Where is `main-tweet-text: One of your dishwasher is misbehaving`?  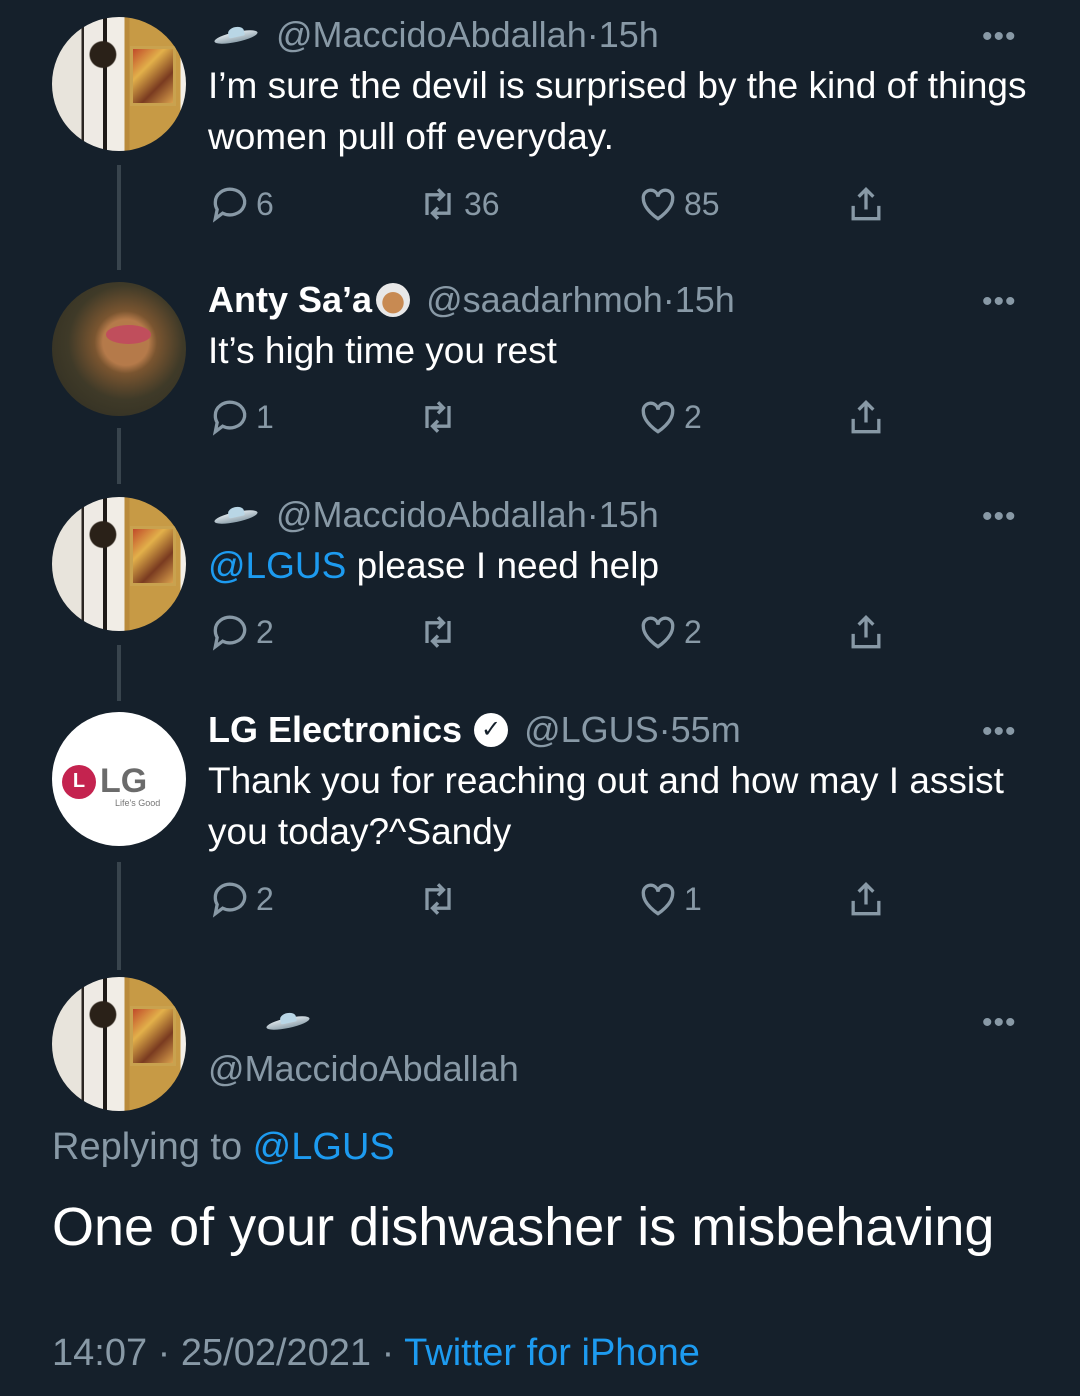 main-tweet-text: One of your dishwasher is misbehaving is located at coordinates (523, 1227).